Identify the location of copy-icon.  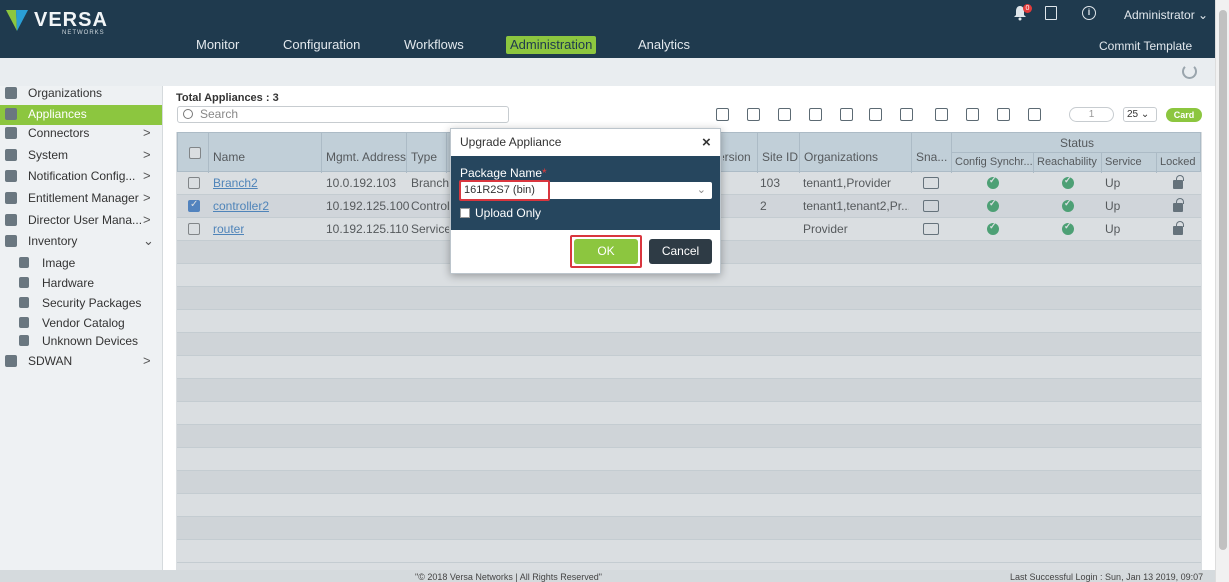
(875, 114).